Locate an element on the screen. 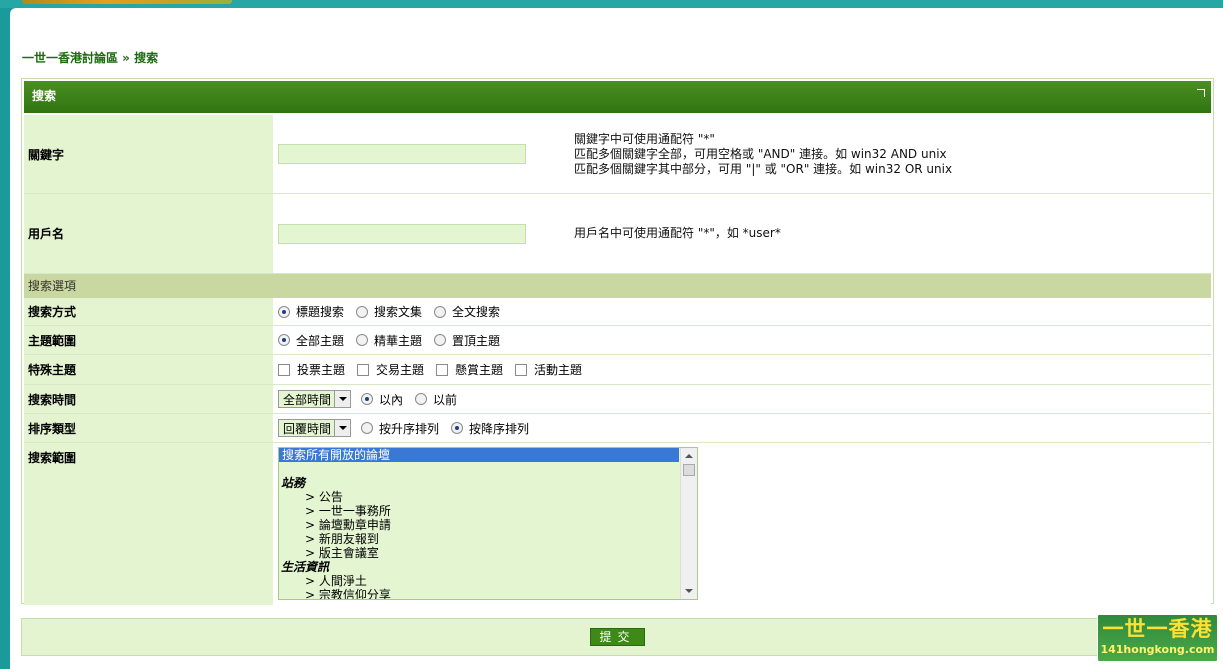  list-item: 搜索所有開放的論壇 is located at coordinates (479, 455).